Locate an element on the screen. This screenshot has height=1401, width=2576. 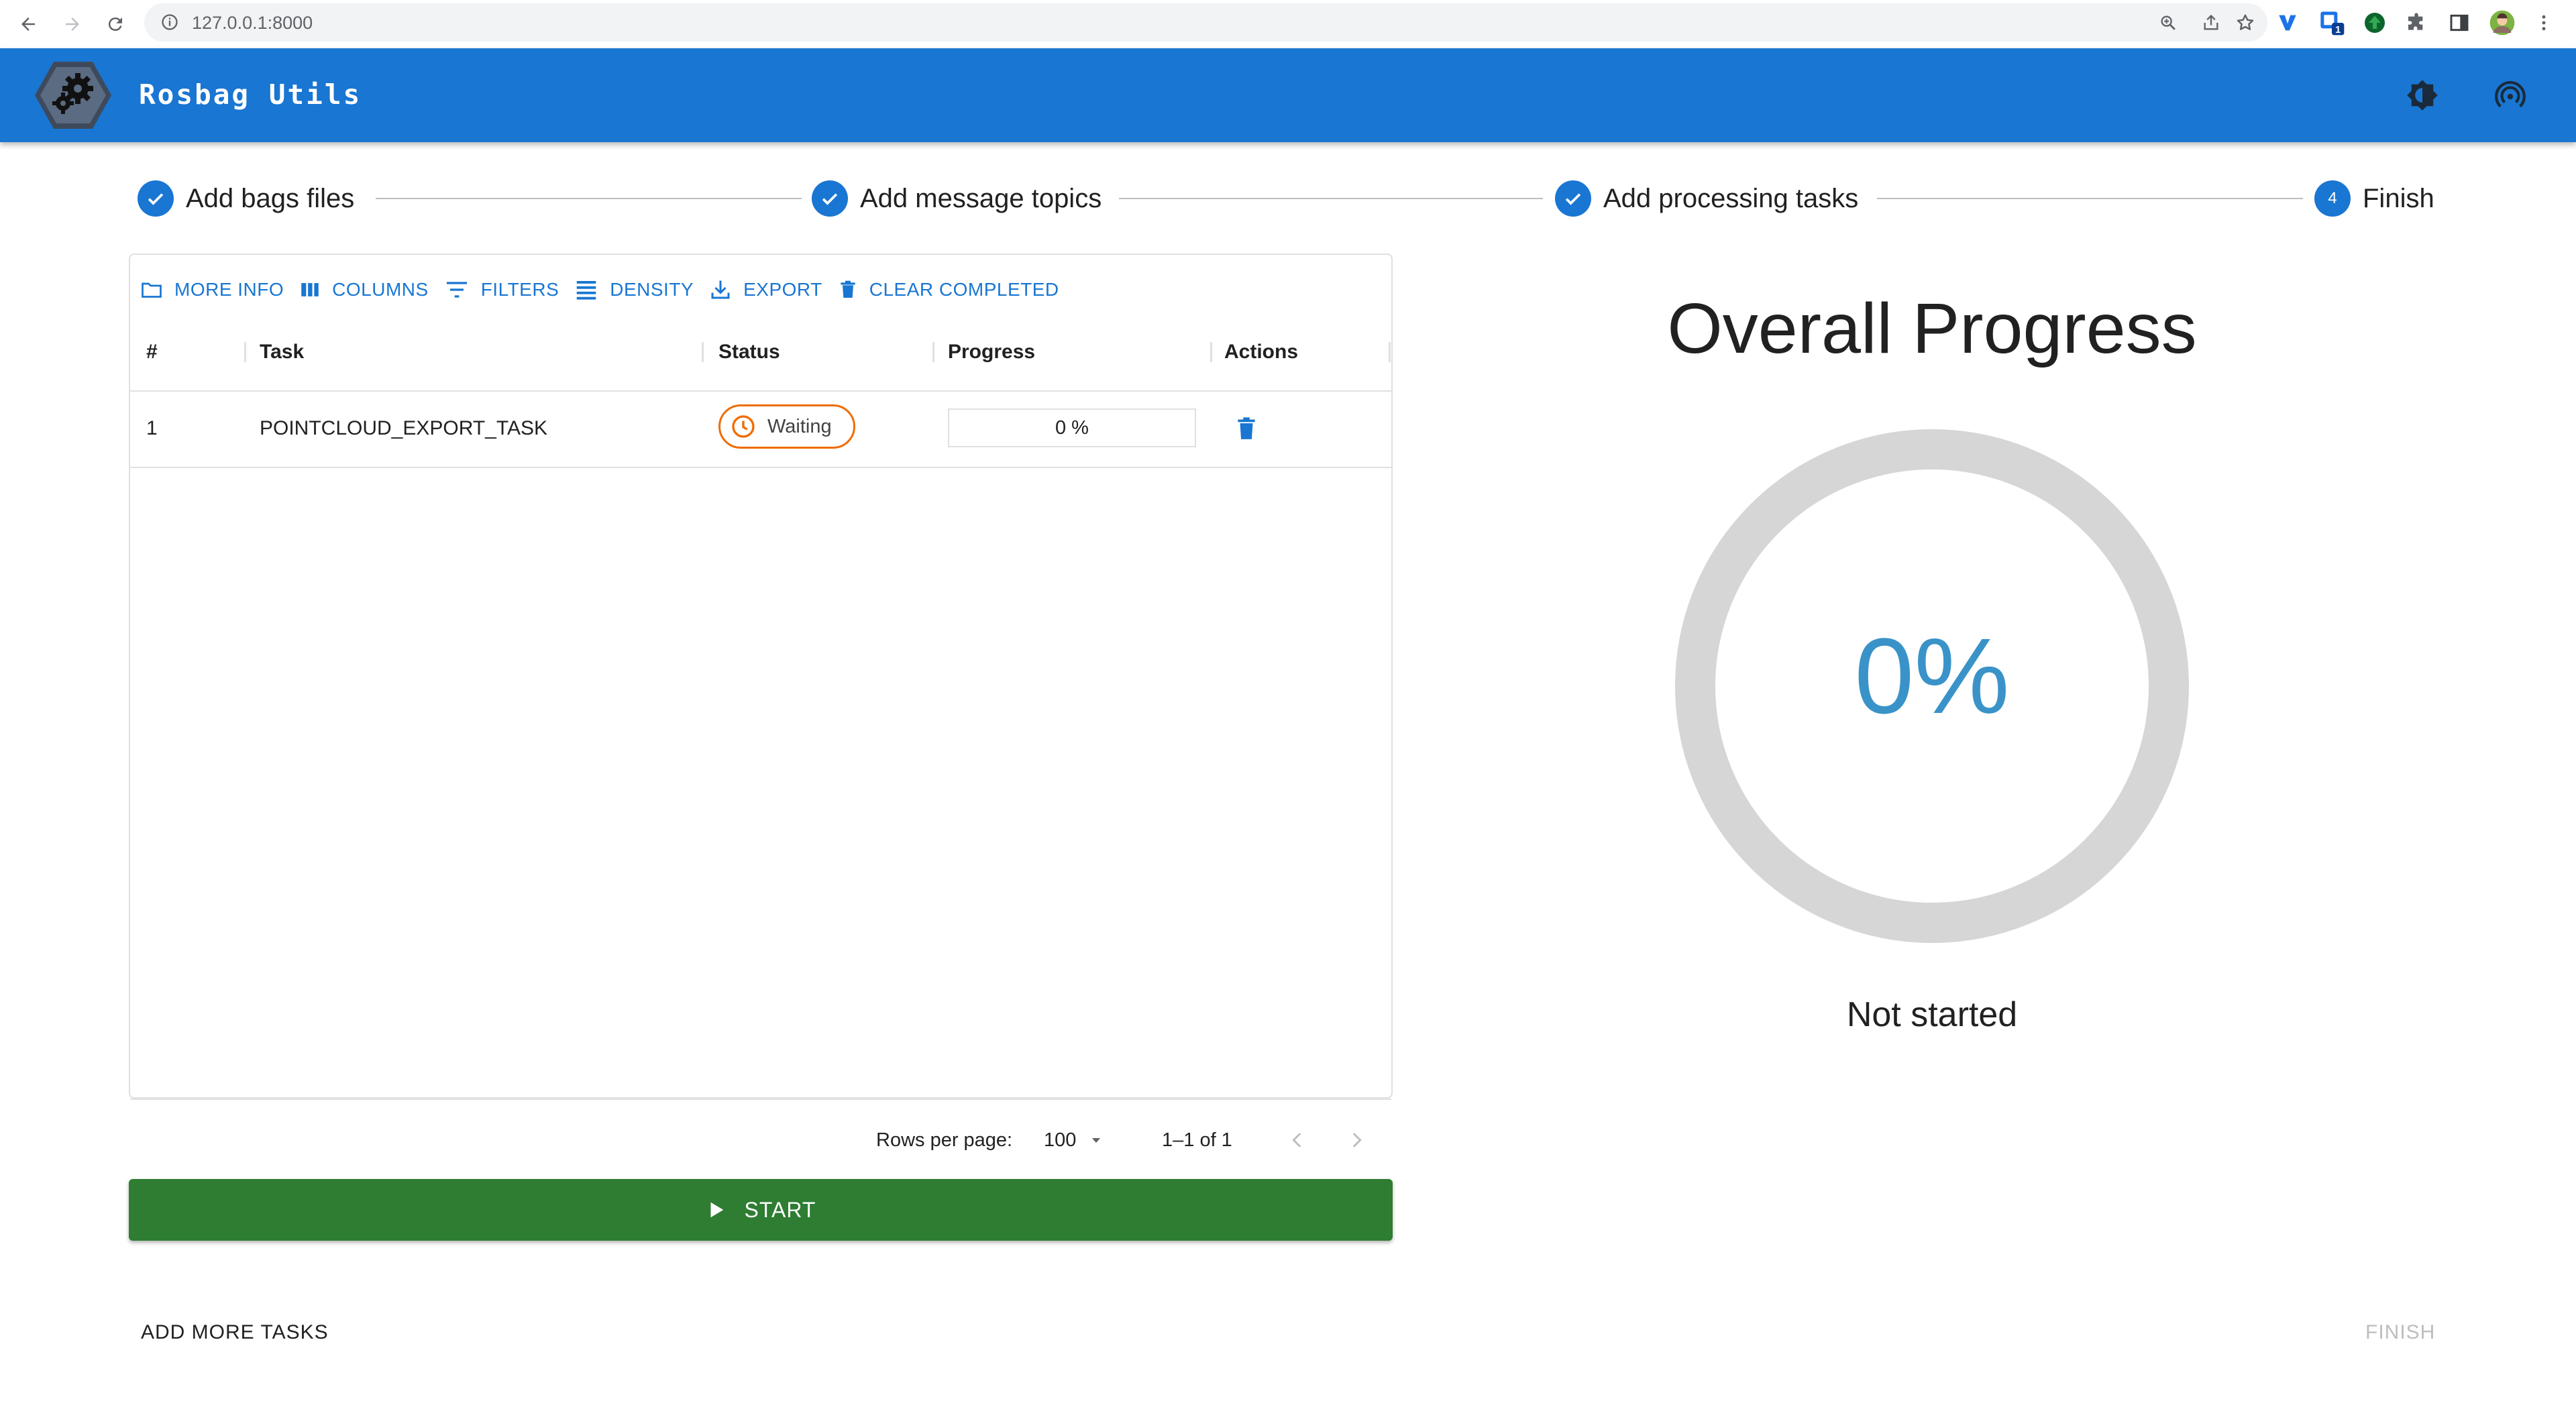
step-label: Finish is located at coordinates (2398, 198).